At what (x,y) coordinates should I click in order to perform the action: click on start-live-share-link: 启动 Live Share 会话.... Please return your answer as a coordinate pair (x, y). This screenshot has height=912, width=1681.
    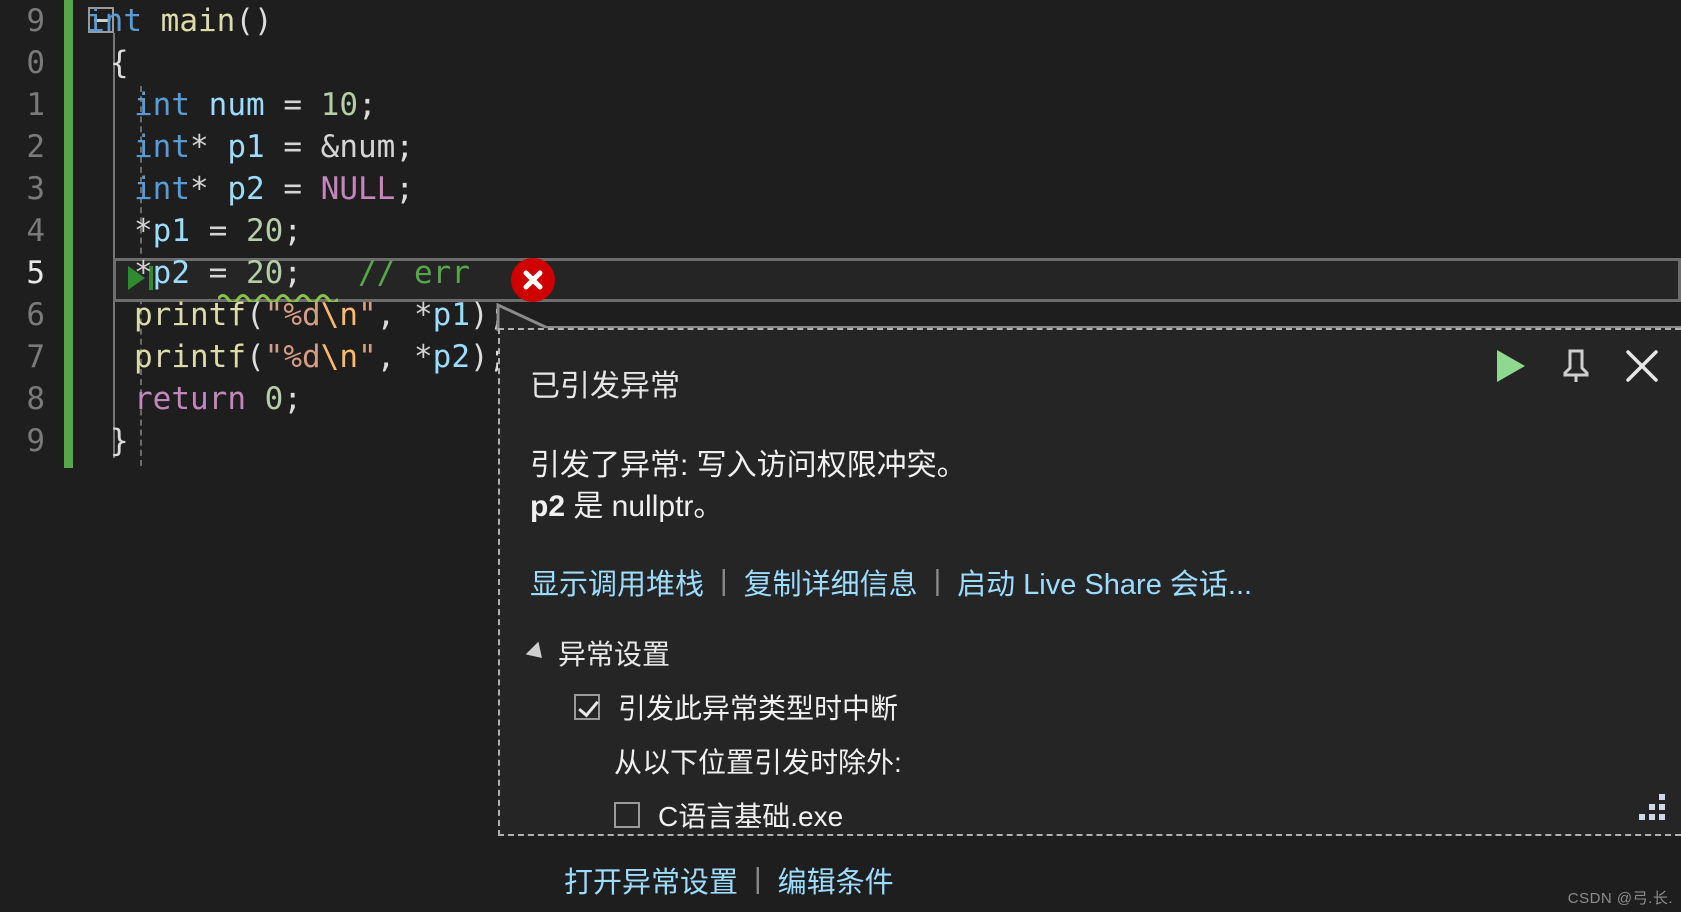
    Looking at the image, I should click on (1104, 582).